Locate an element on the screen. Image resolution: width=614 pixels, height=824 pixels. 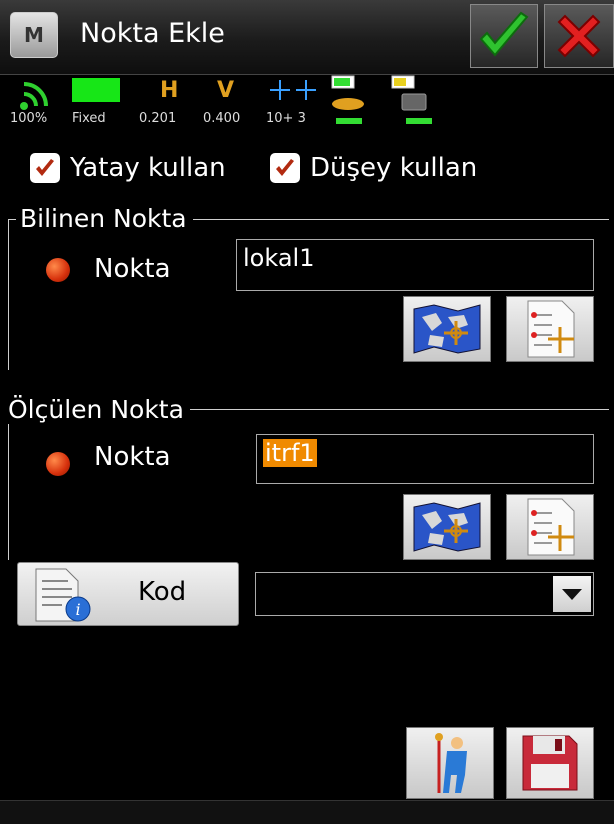
save-button is located at coordinates (550, 763).